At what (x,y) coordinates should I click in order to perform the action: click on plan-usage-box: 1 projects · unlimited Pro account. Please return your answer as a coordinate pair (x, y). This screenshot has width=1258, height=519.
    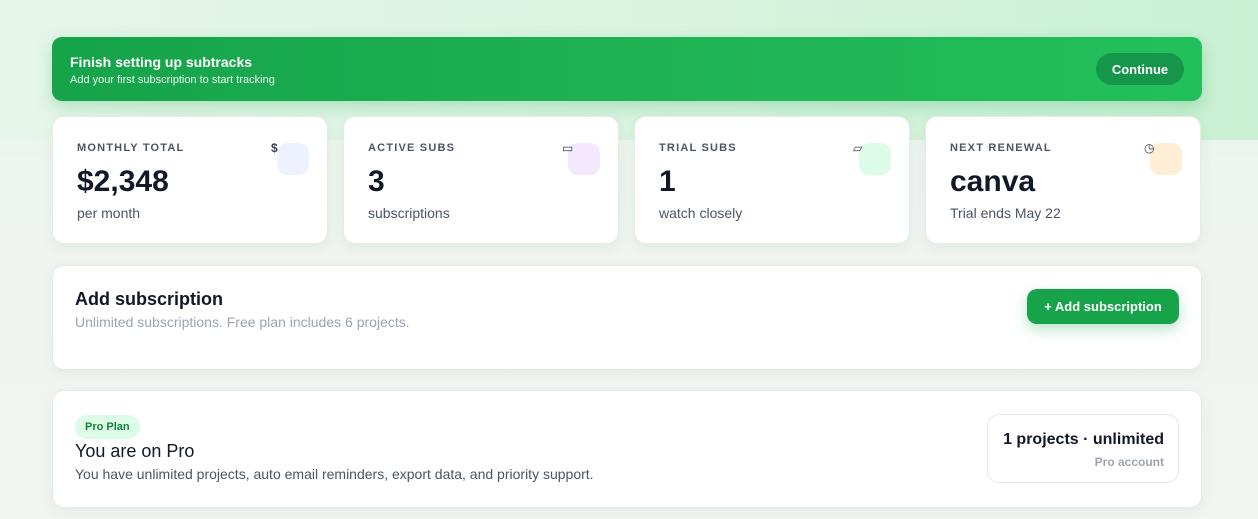
    Looking at the image, I should click on (1083, 448).